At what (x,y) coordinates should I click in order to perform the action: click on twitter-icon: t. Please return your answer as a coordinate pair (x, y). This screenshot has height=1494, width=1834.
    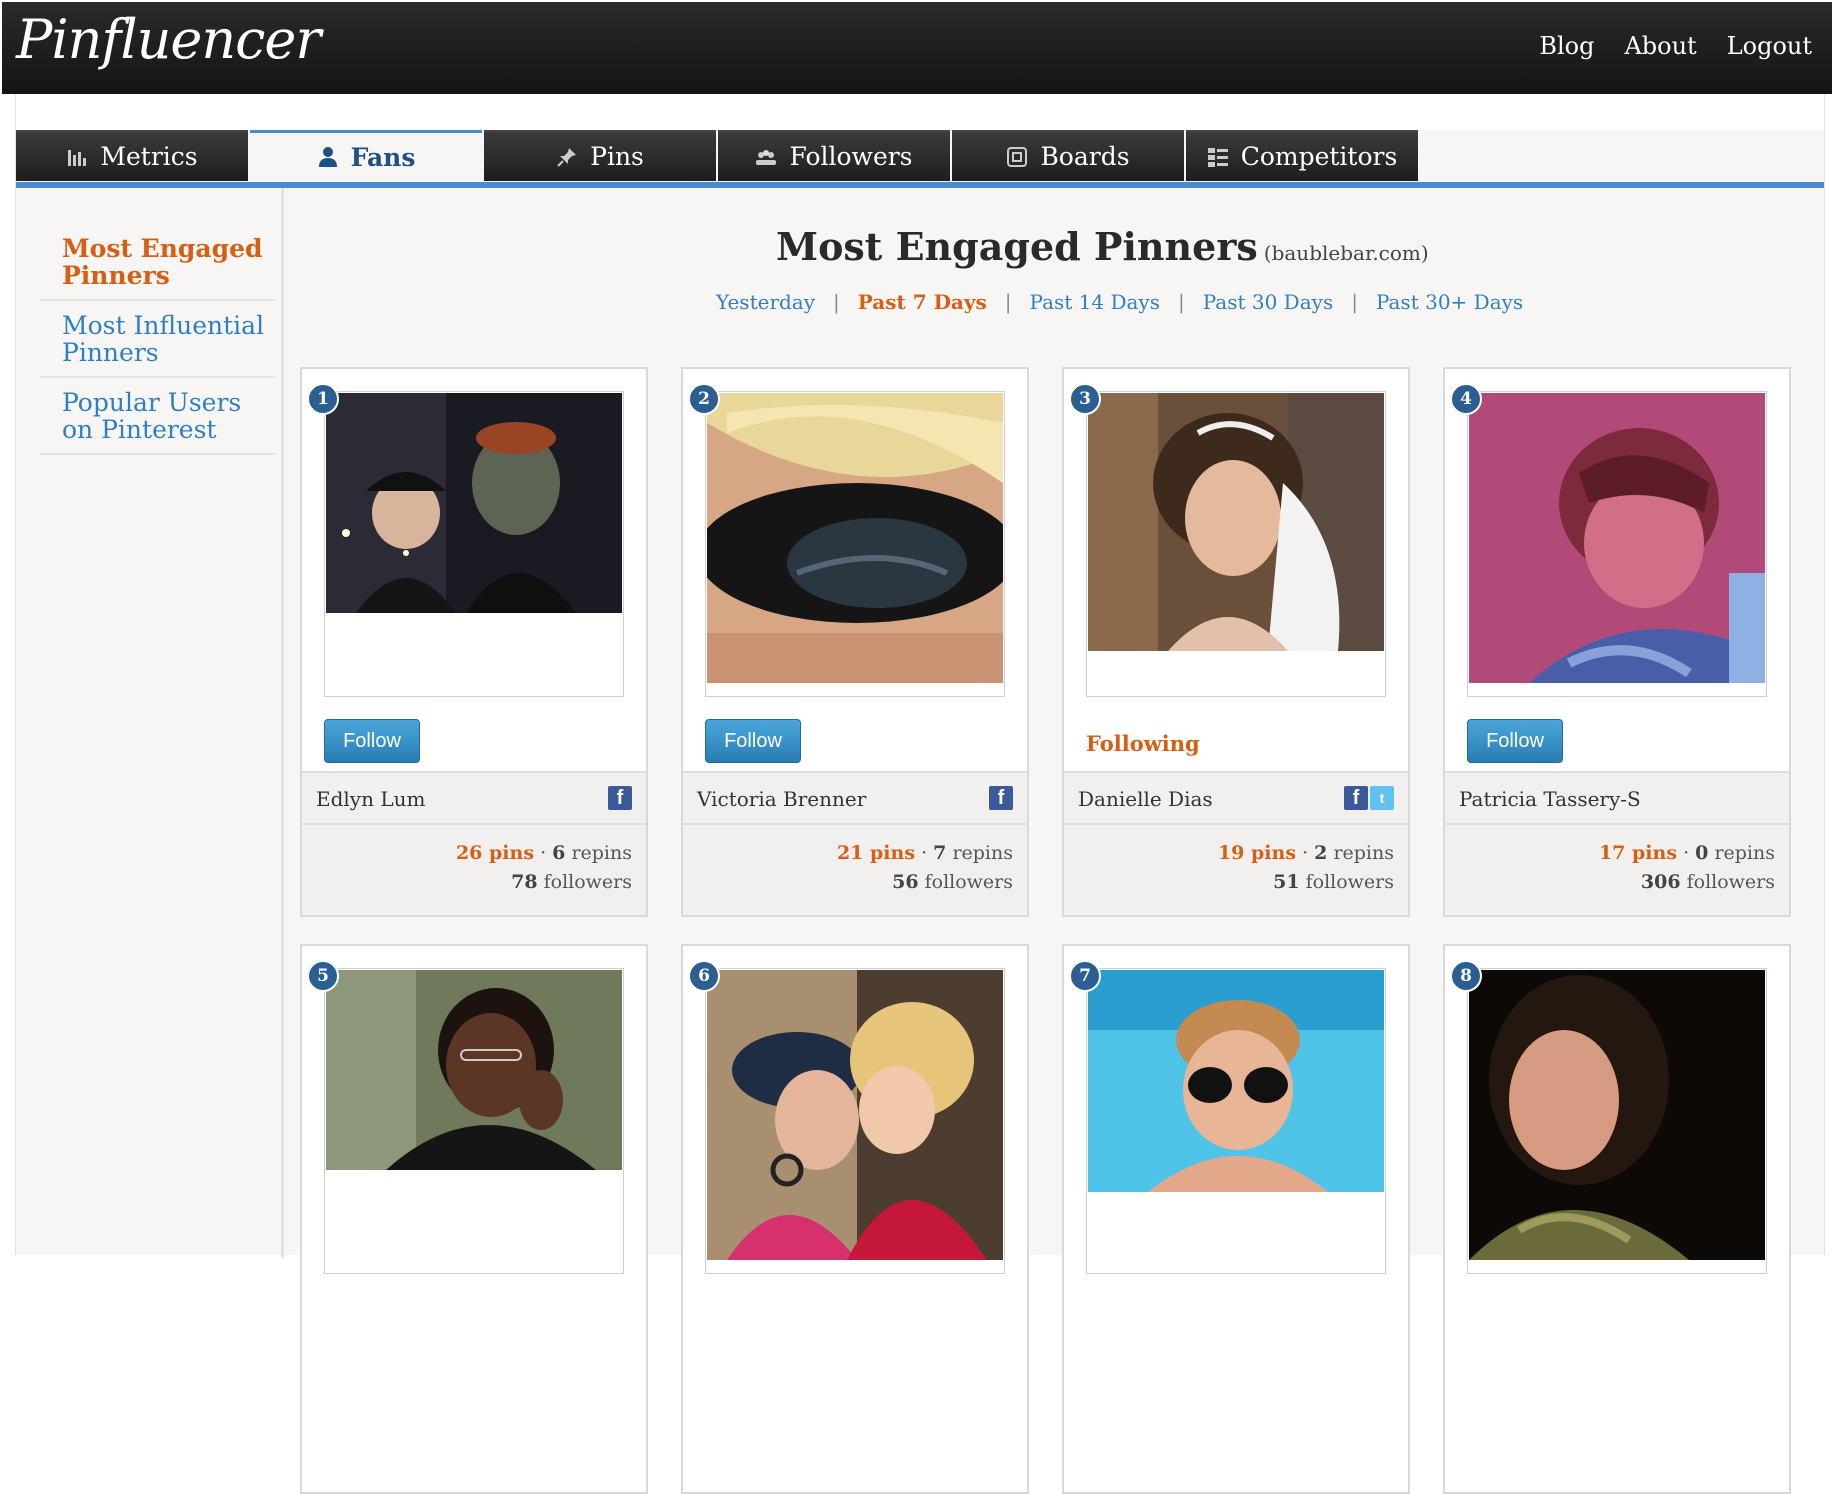
    Looking at the image, I should click on (1382, 798).